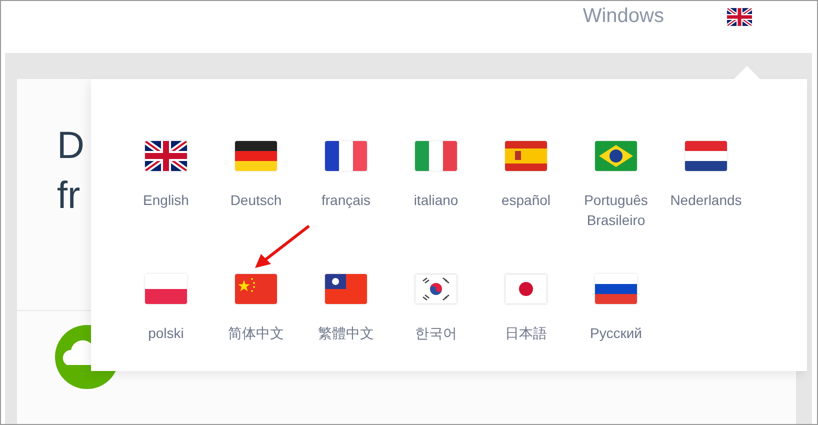  I want to click on language-link: Русский, so click(616, 333).